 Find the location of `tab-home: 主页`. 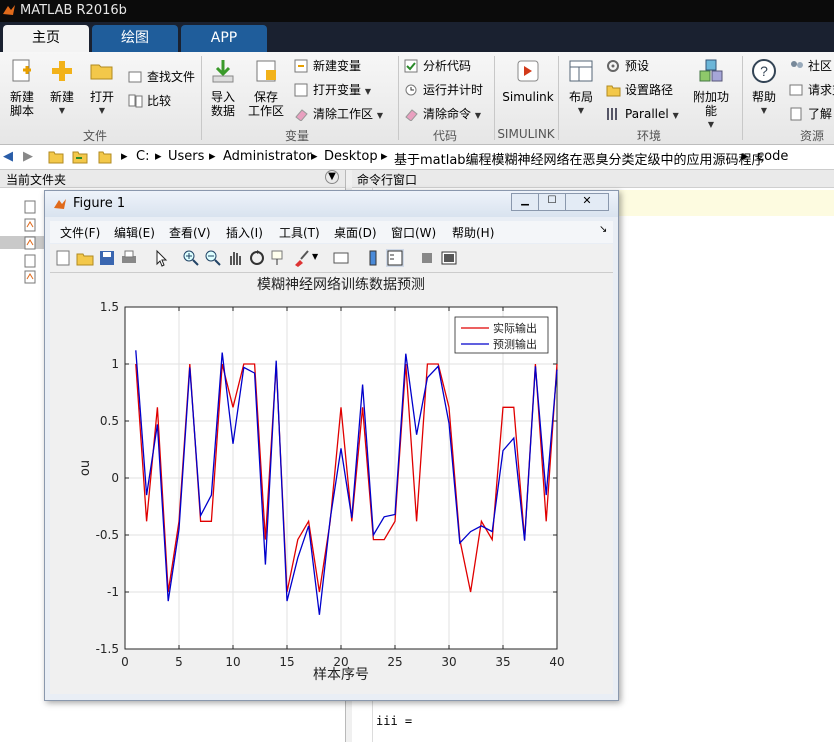

tab-home: 主页 is located at coordinates (46, 38).